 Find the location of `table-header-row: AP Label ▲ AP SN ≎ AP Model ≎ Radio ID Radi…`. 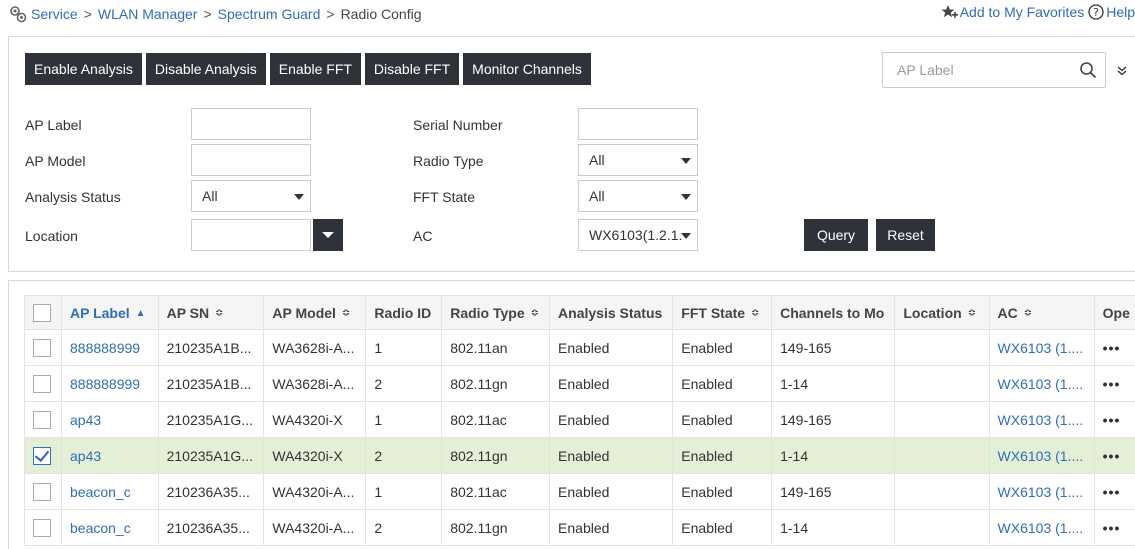

table-header-row: AP Label ▲ AP SN ≎ AP Model ≎ Radio ID Radi… is located at coordinates (579, 312).